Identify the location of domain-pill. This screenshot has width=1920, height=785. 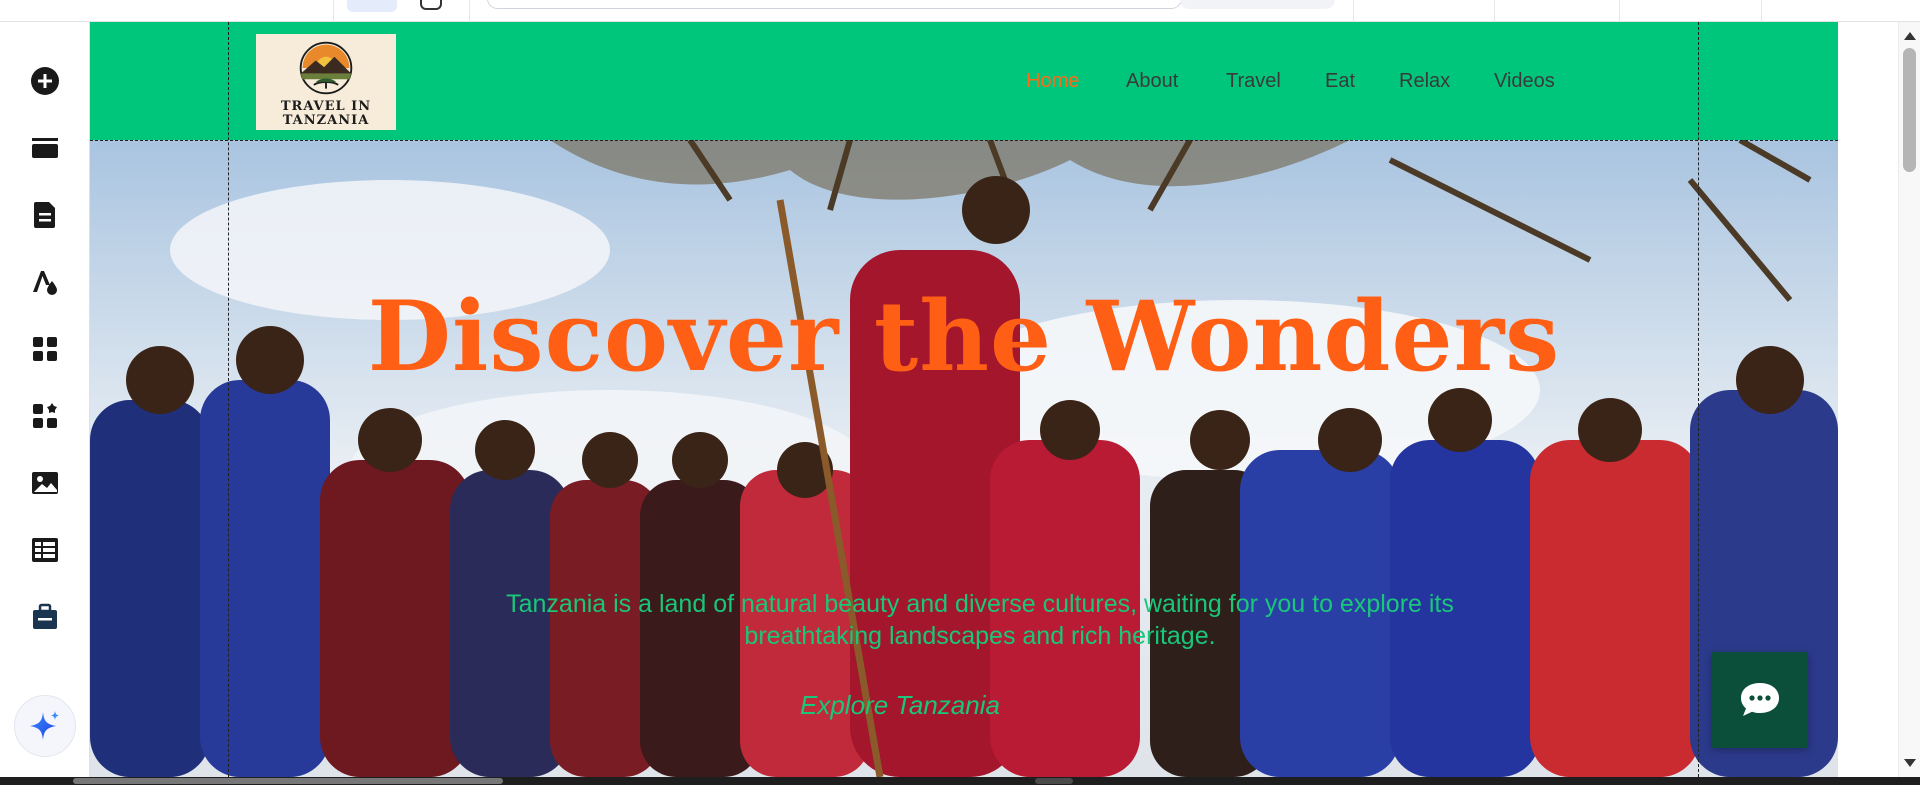
(1257, 4).